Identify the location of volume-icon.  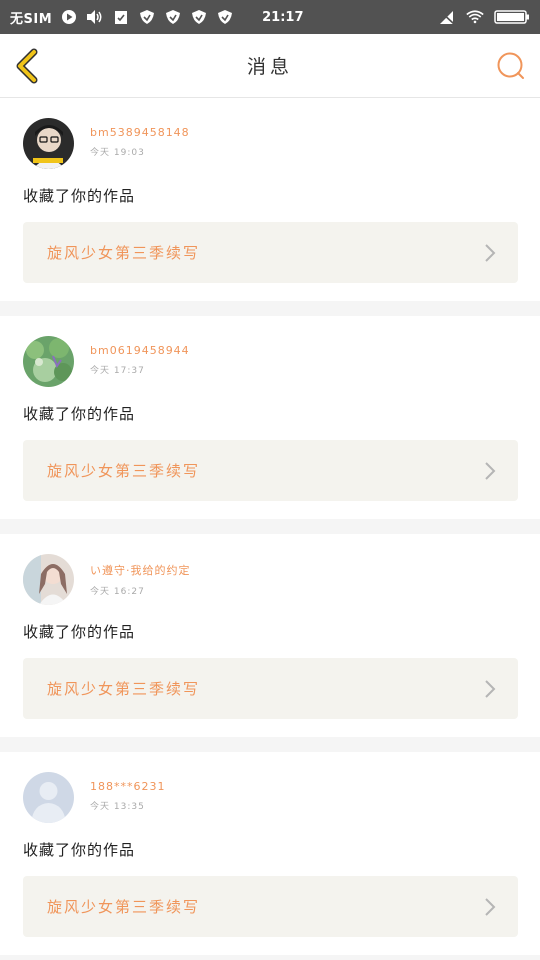
(95, 17).